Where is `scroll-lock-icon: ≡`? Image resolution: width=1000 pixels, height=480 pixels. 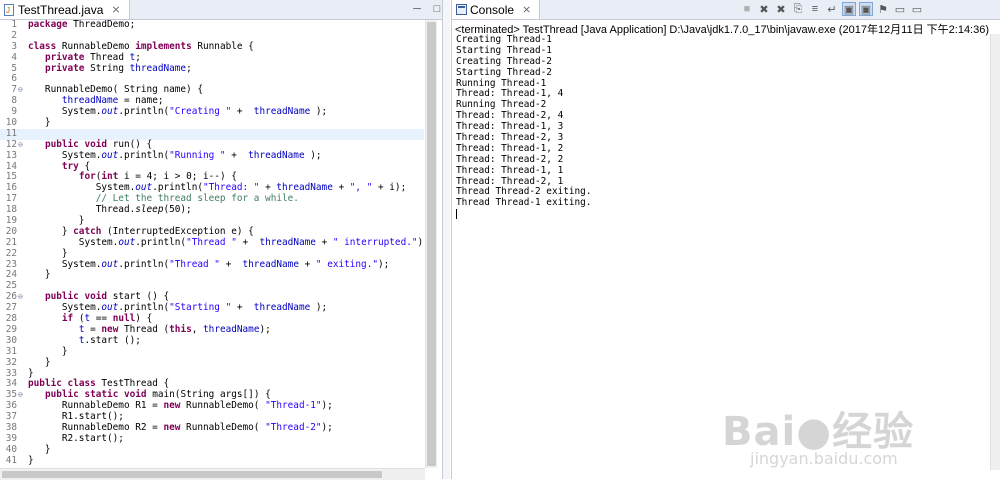
scroll-lock-icon: ≡ is located at coordinates (815, 9).